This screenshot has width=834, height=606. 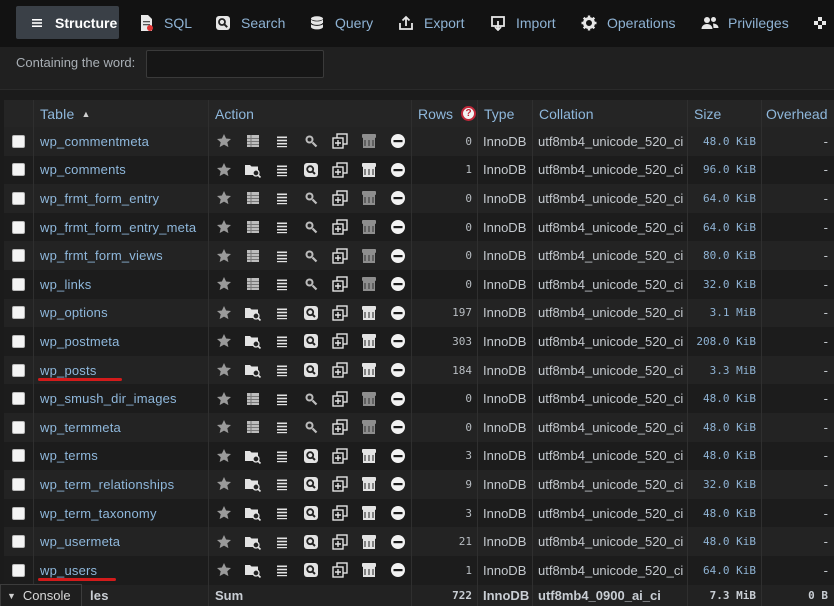 What do you see at coordinates (121, 255) in the screenshot?
I see `table-name-link: wp_frmt_form_views` at bounding box center [121, 255].